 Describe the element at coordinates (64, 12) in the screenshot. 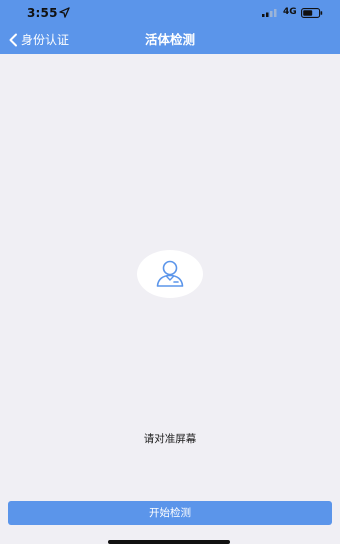

I see `location-arrow-icon` at that location.